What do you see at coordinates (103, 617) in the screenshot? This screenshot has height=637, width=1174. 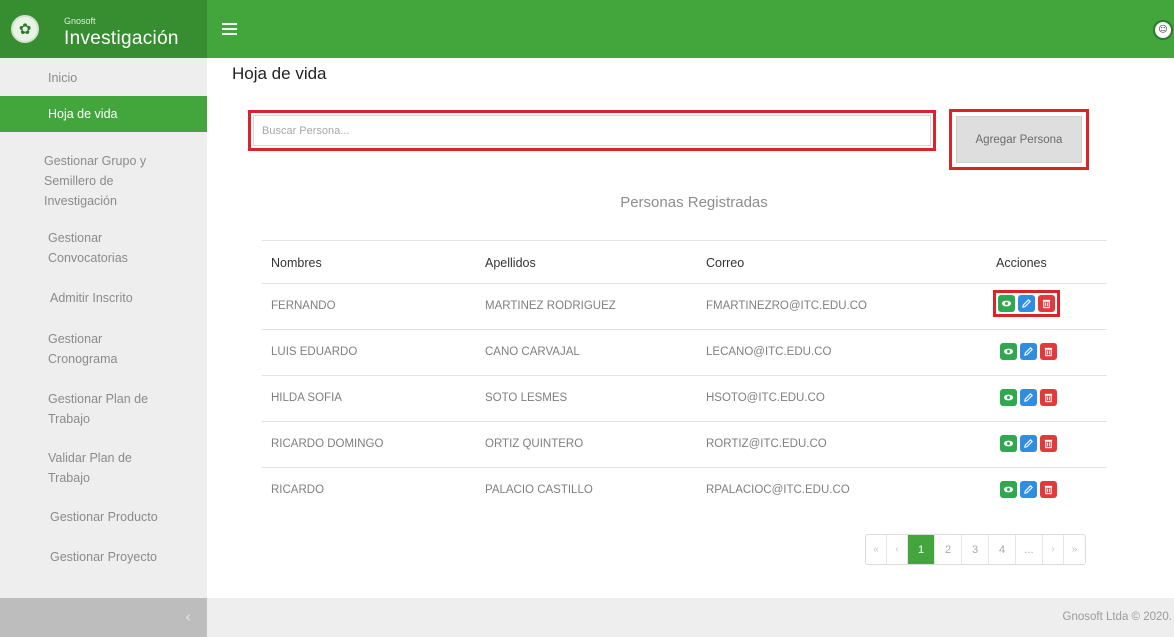 I see `sidebar-footer: ‹` at bounding box center [103, 617].